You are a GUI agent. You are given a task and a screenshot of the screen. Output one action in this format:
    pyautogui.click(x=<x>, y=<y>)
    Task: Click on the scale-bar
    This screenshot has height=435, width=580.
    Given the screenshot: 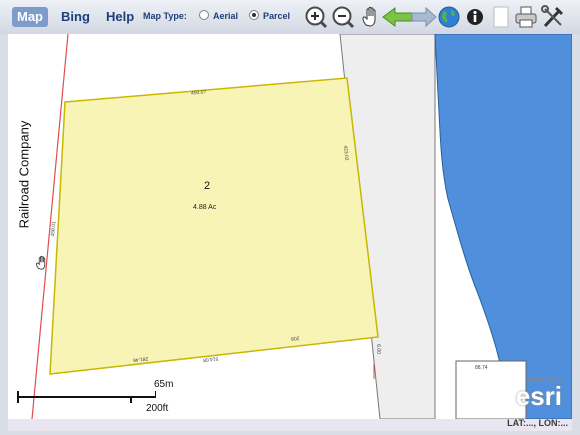 What is the action you would take?
    pyautogui.click(x=86, y=399)
    